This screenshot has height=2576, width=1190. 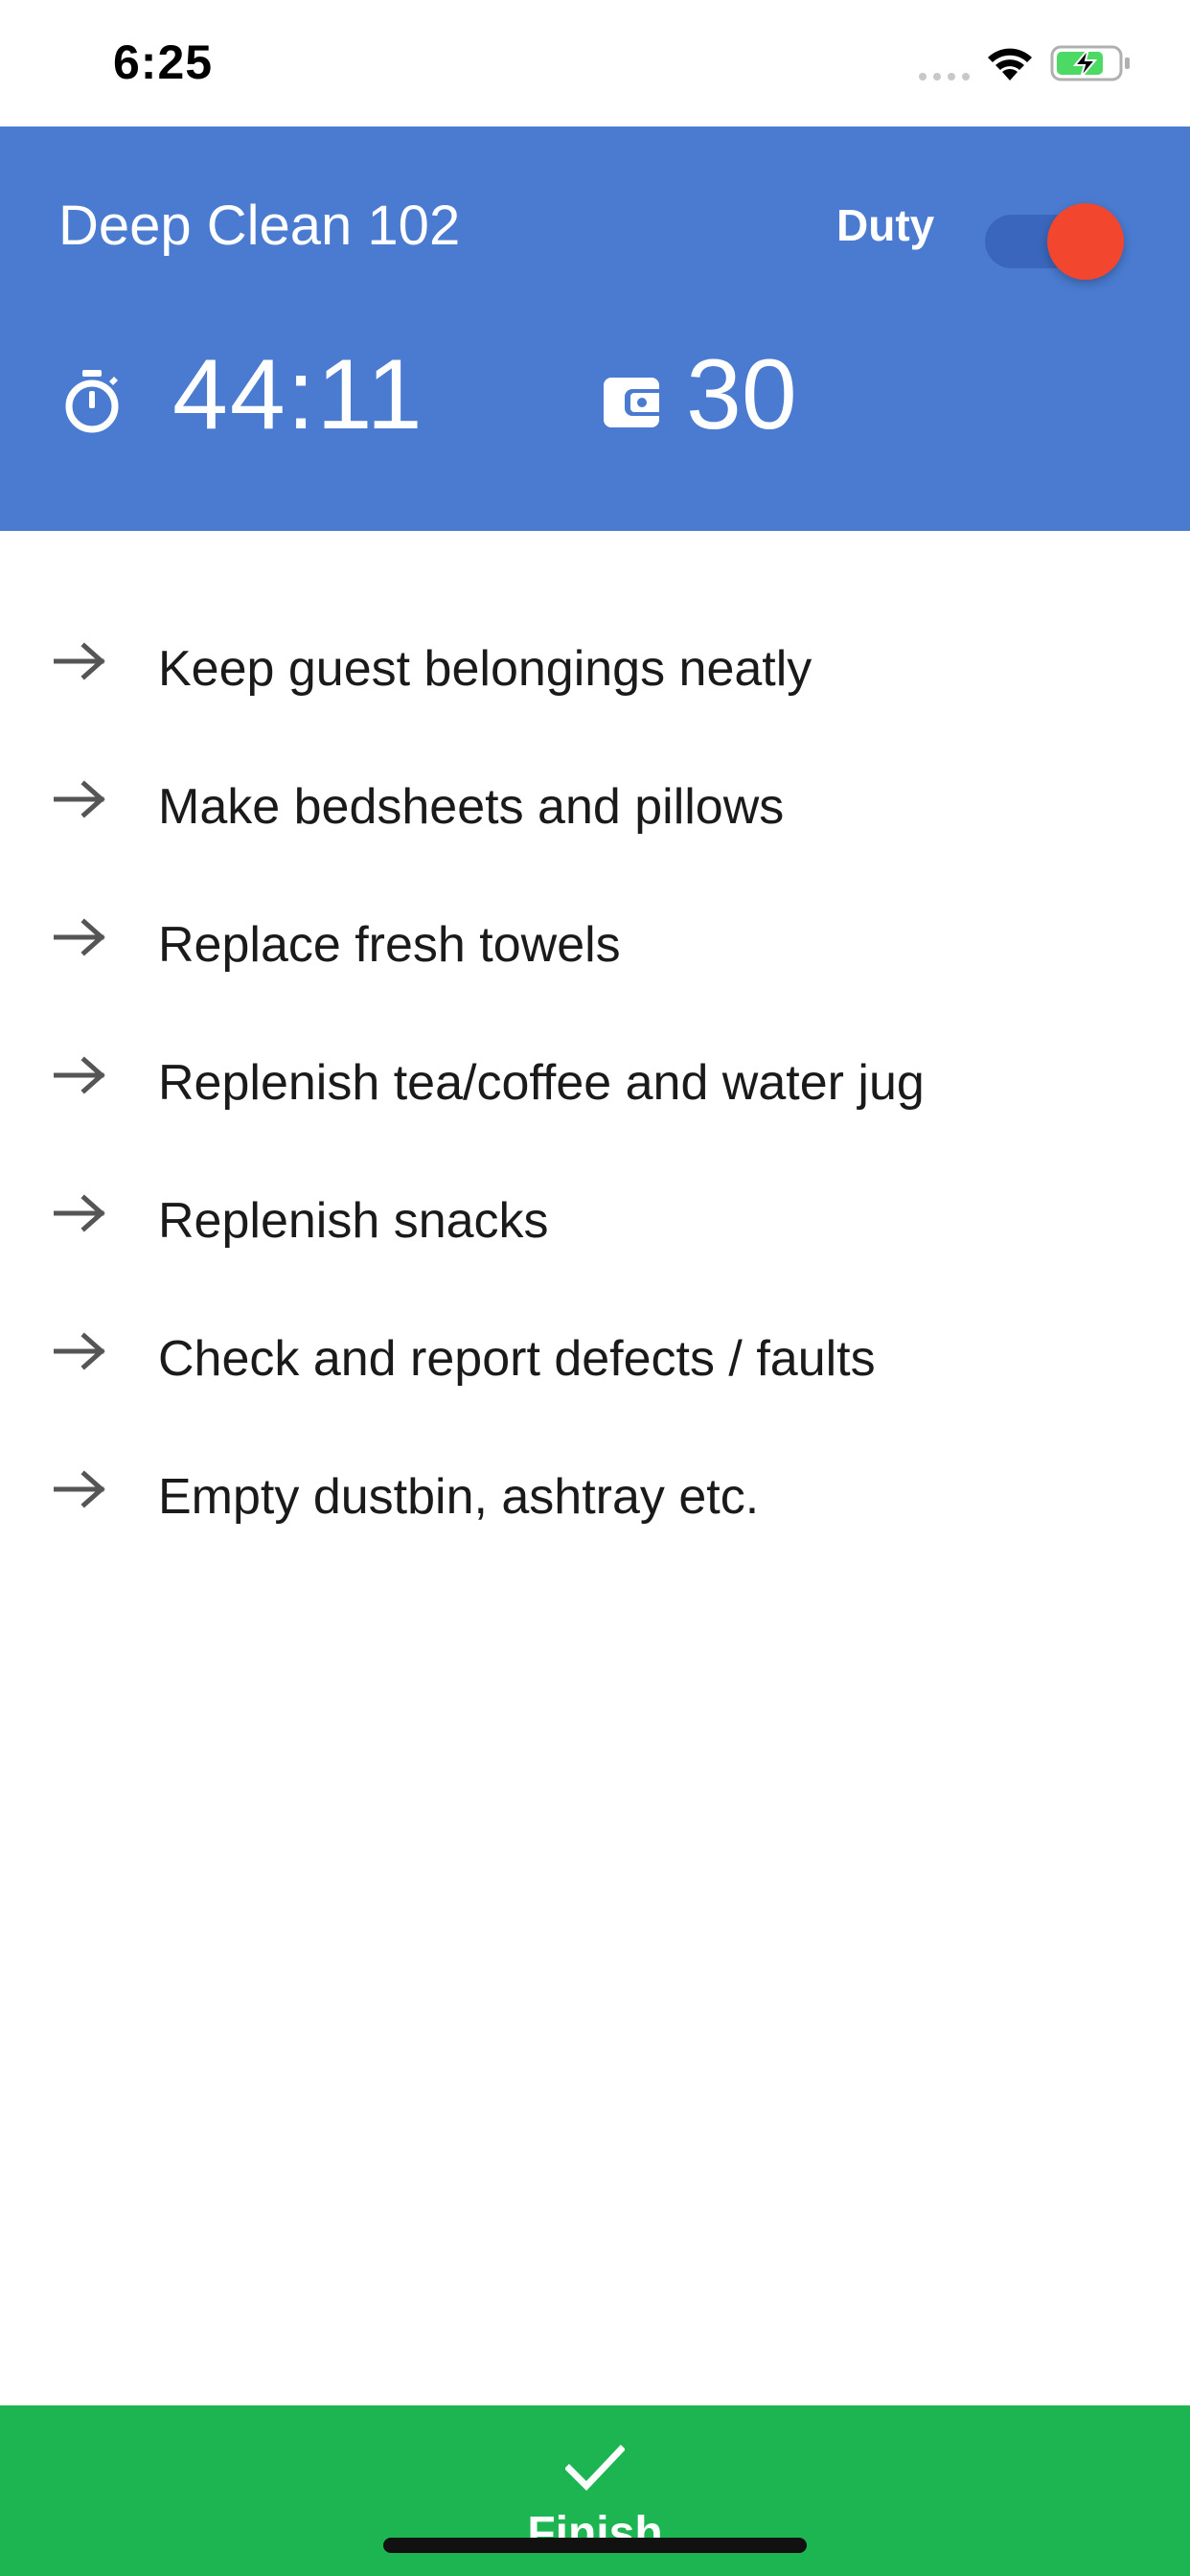 I want to click on duty-toggle-thumb, so click(x=1085, y=241).